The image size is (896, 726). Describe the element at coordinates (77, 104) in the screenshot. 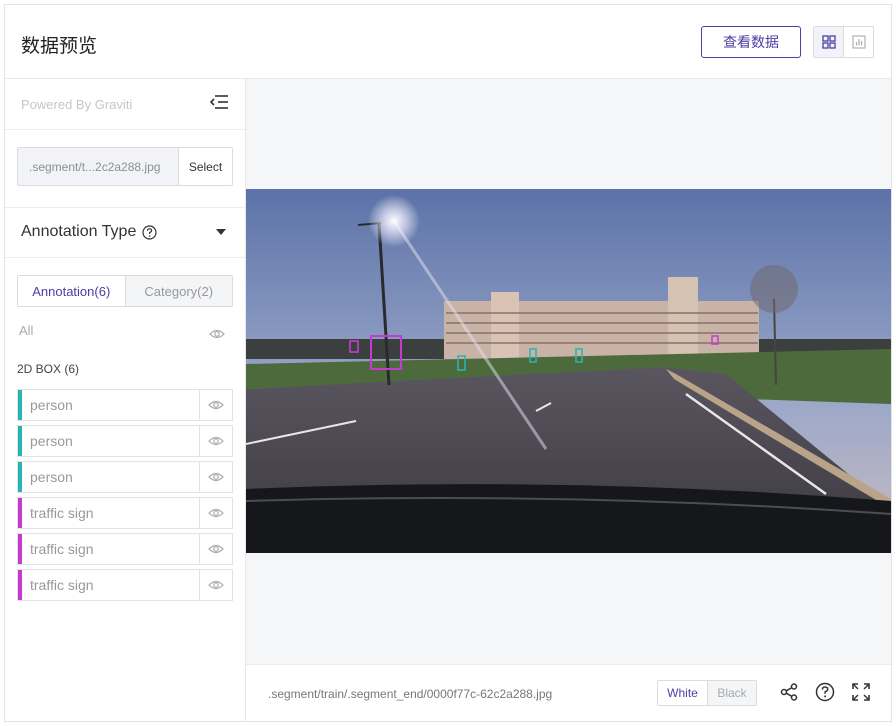

I see `powered-by-label: Powered By Graviti` at that location.